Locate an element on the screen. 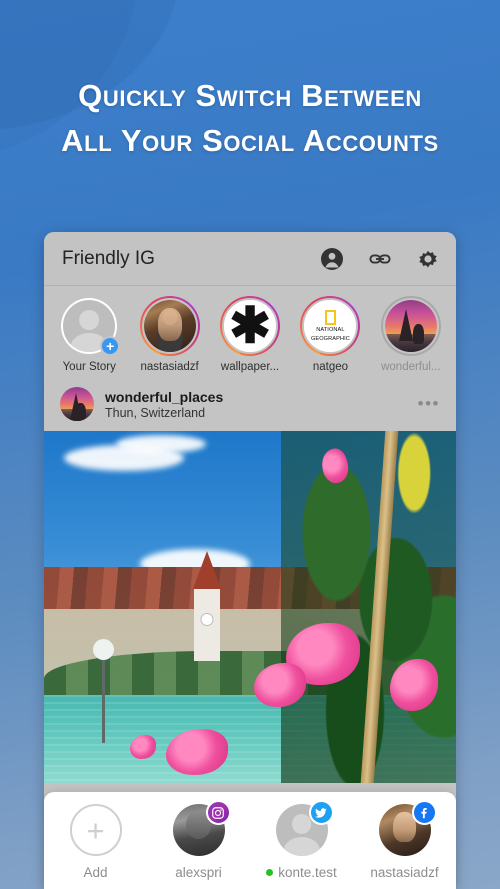 The height and width of the screenshot is (889, 500). account-label: Add is located at coordinates (95, 872).